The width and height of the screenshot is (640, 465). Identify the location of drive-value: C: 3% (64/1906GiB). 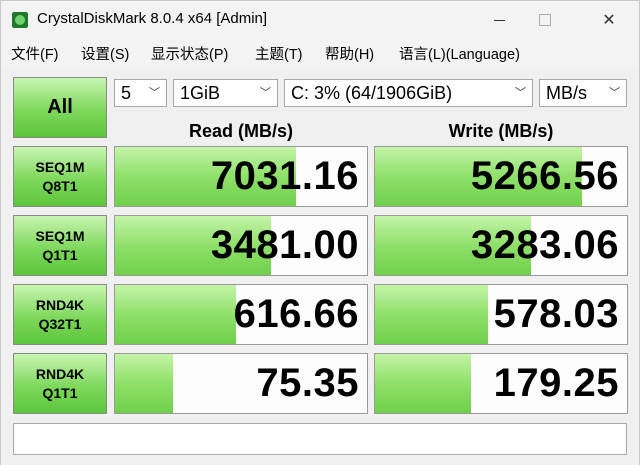
(372, 93).